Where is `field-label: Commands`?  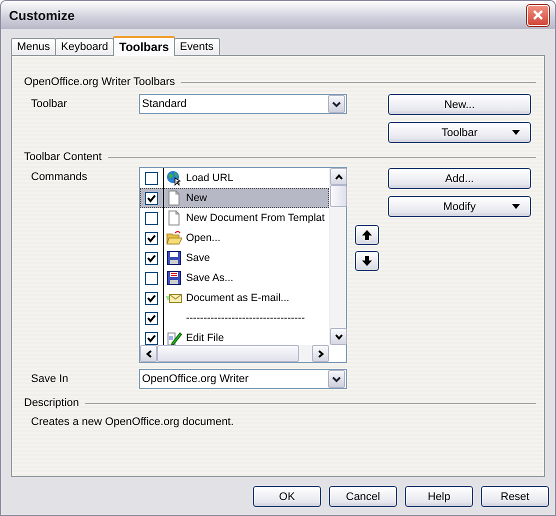 field-label: Commands is located at coordinates (59, 177).